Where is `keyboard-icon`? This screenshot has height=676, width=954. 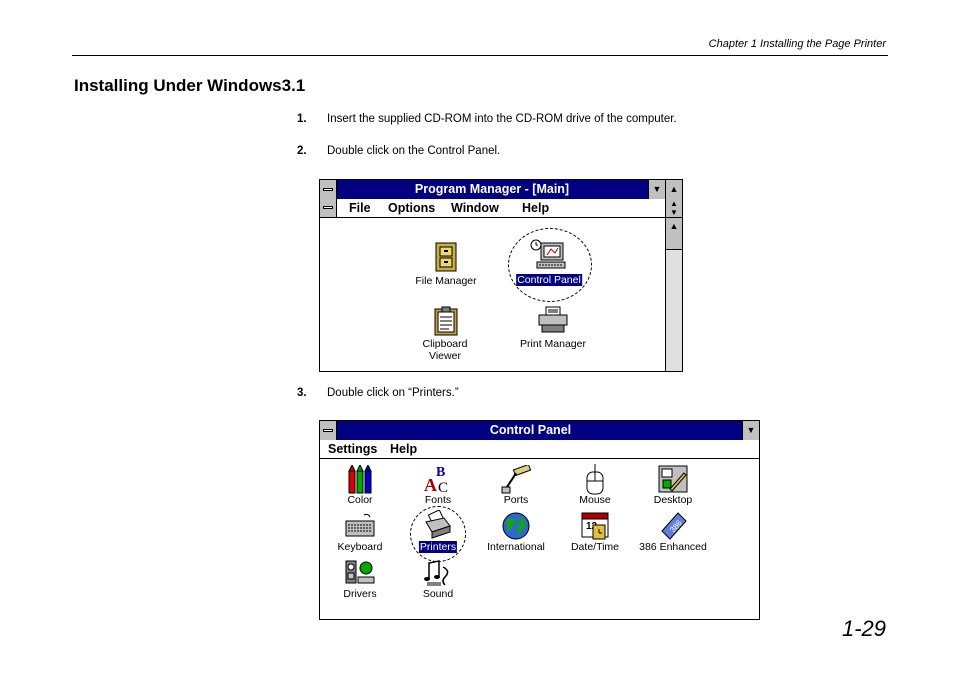
keyboard-icon is located at coordinates (360, 526).